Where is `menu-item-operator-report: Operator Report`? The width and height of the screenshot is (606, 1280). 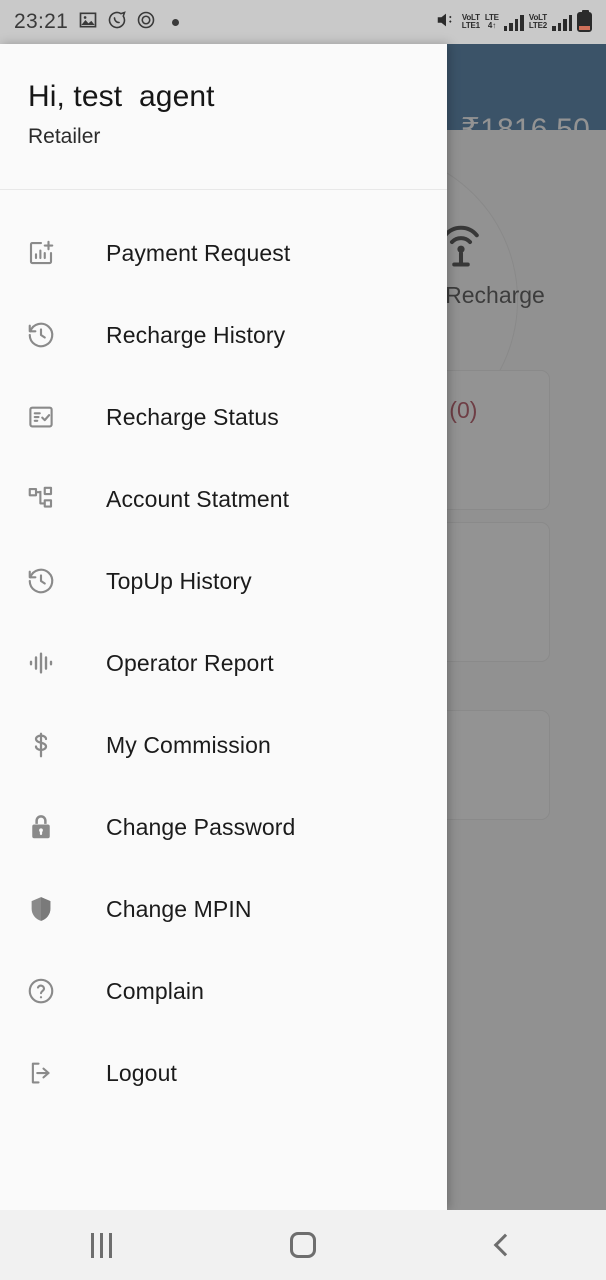
menu-item-operator-report: Operator Report is located at coordinates (223, 663).